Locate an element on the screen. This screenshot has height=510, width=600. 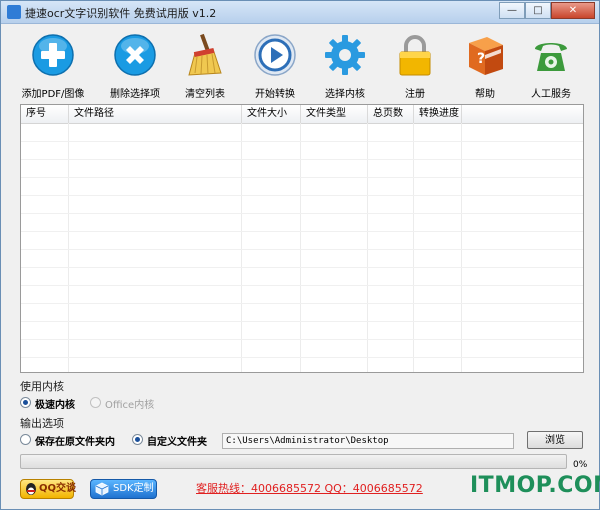
select-engine-button: 选择内核 is located at coordinates (345, 66).